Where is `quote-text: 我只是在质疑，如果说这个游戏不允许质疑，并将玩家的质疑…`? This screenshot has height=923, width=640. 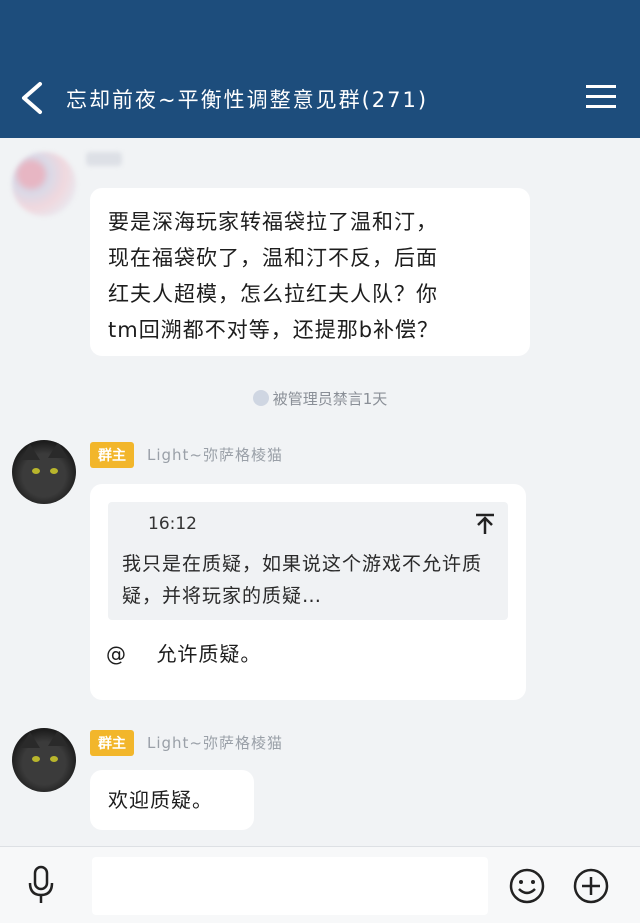
quote-text: 我只是在质疑，如果说这个游戏不允许质疑，并将玩家的质疑… is located at coordinates (302, 580).